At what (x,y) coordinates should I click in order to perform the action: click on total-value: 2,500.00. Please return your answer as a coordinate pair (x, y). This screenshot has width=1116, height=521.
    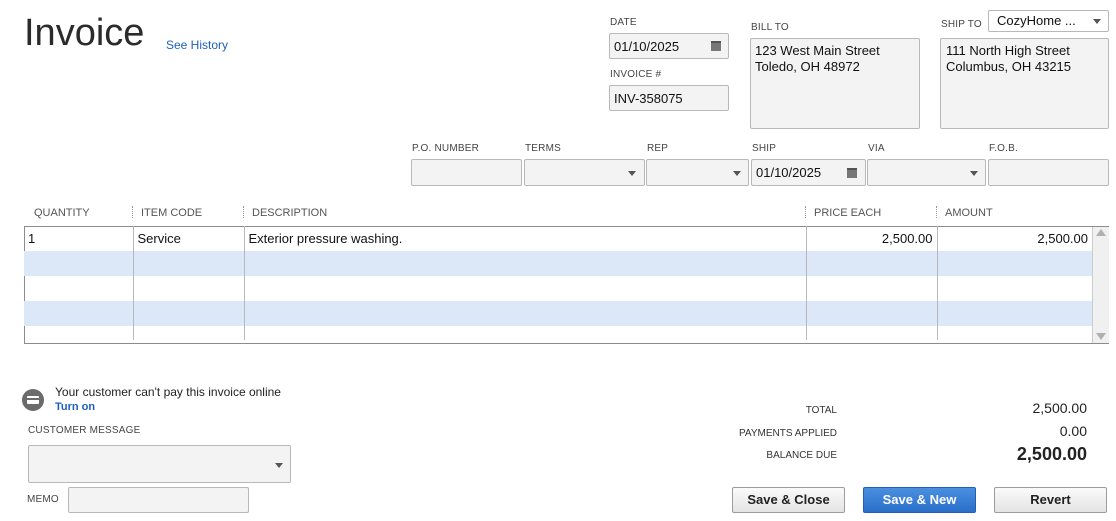
    Looking at the image, I should click on (1060, 408).